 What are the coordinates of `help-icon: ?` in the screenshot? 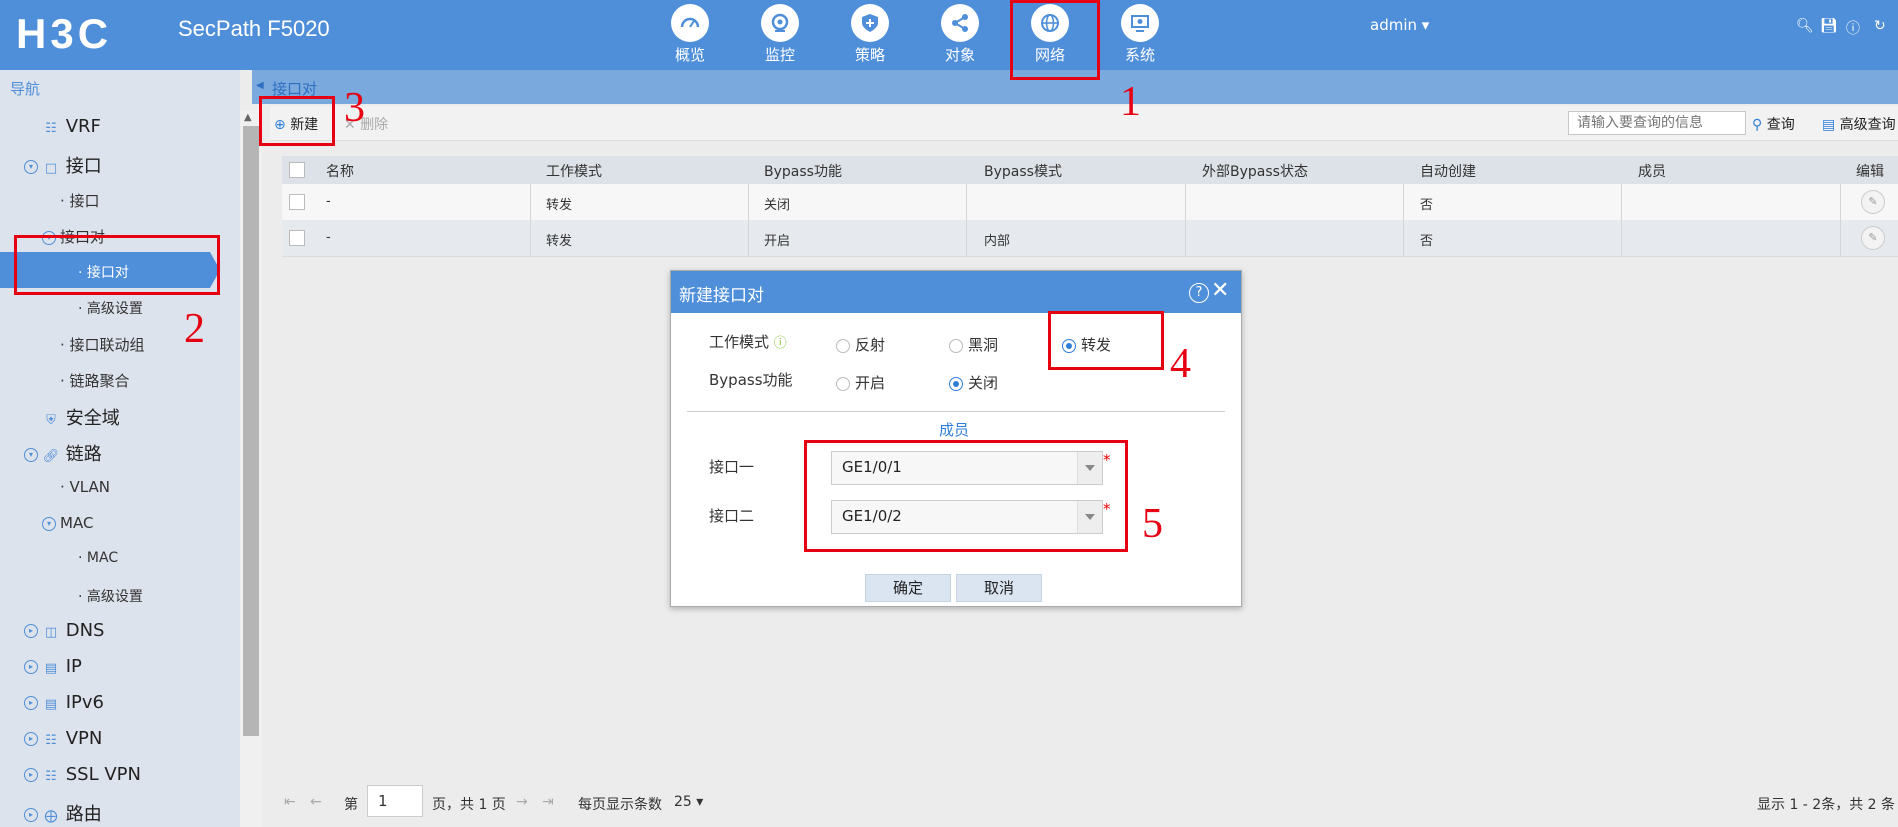 It's located at (1199, 293).